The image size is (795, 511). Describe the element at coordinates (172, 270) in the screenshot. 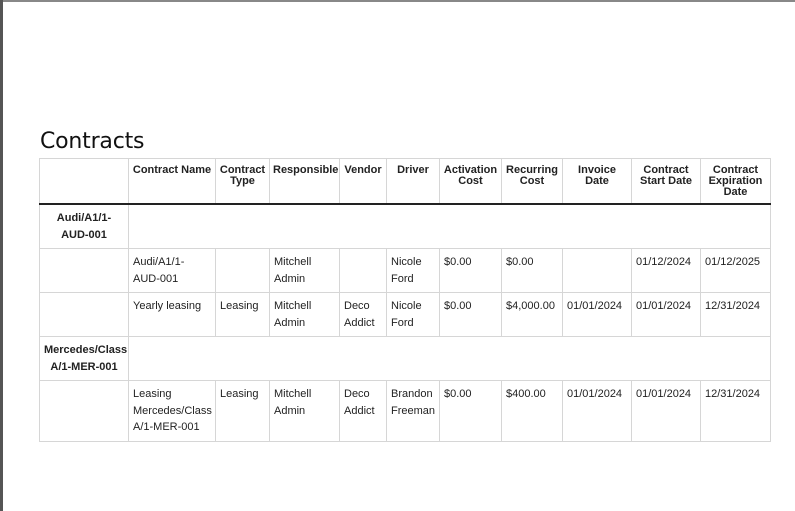

I see `cell-contract-name: Audi/A1/1-AUD-001` at that location.